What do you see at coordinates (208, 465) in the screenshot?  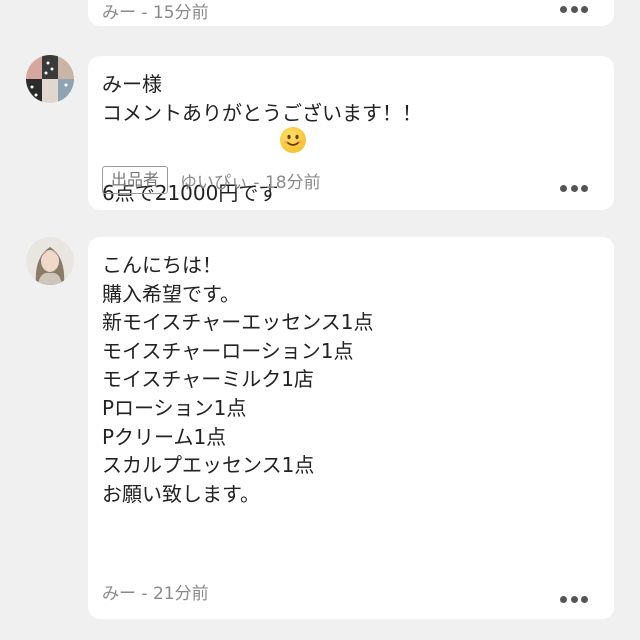 I see `comment-text-line: スカルプエッセンス1点` at bounding box center [208, 465].